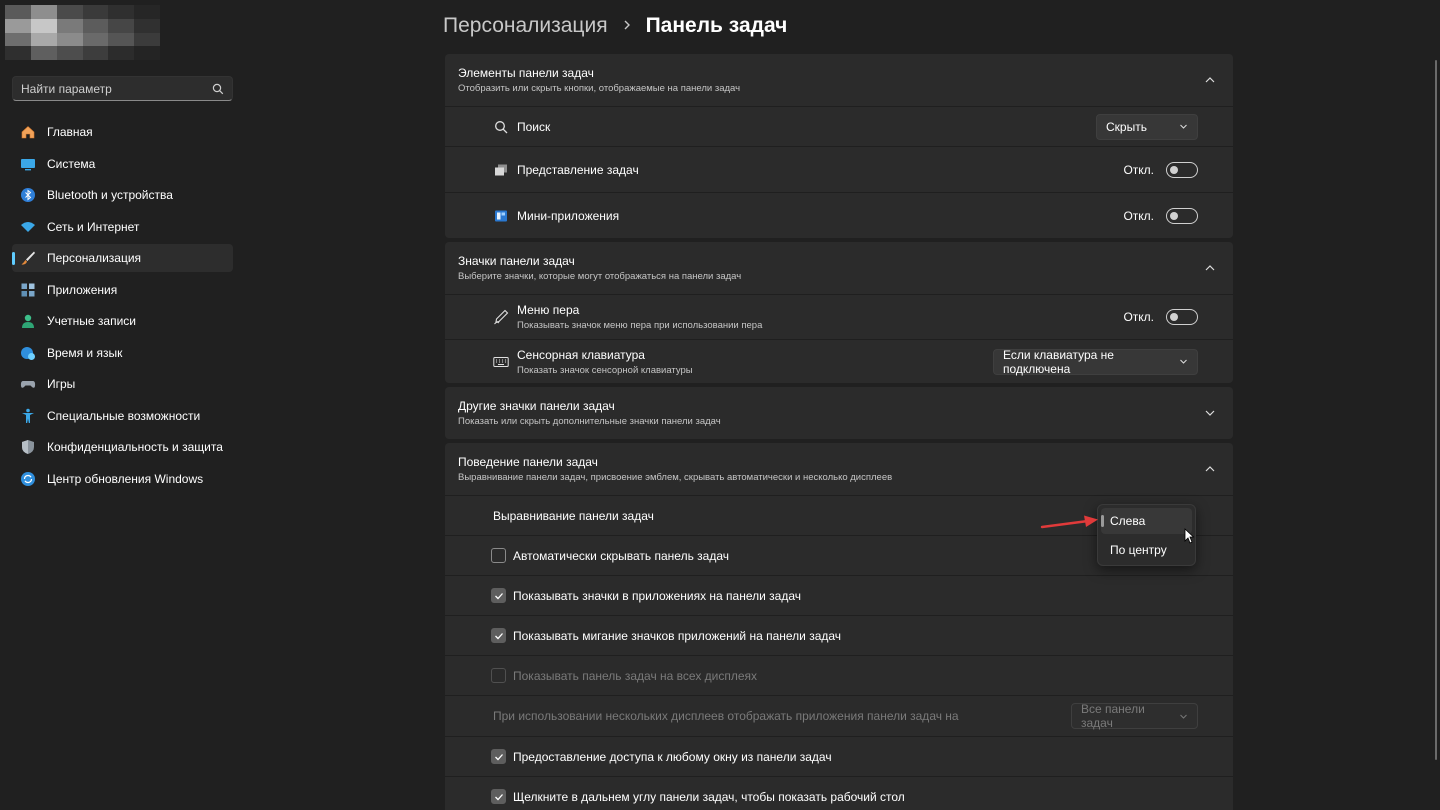  What do you see at coordinates (548, 310) in the screenshot?
I see `setting-label: Меню пера` at bounding box center [548, 310].